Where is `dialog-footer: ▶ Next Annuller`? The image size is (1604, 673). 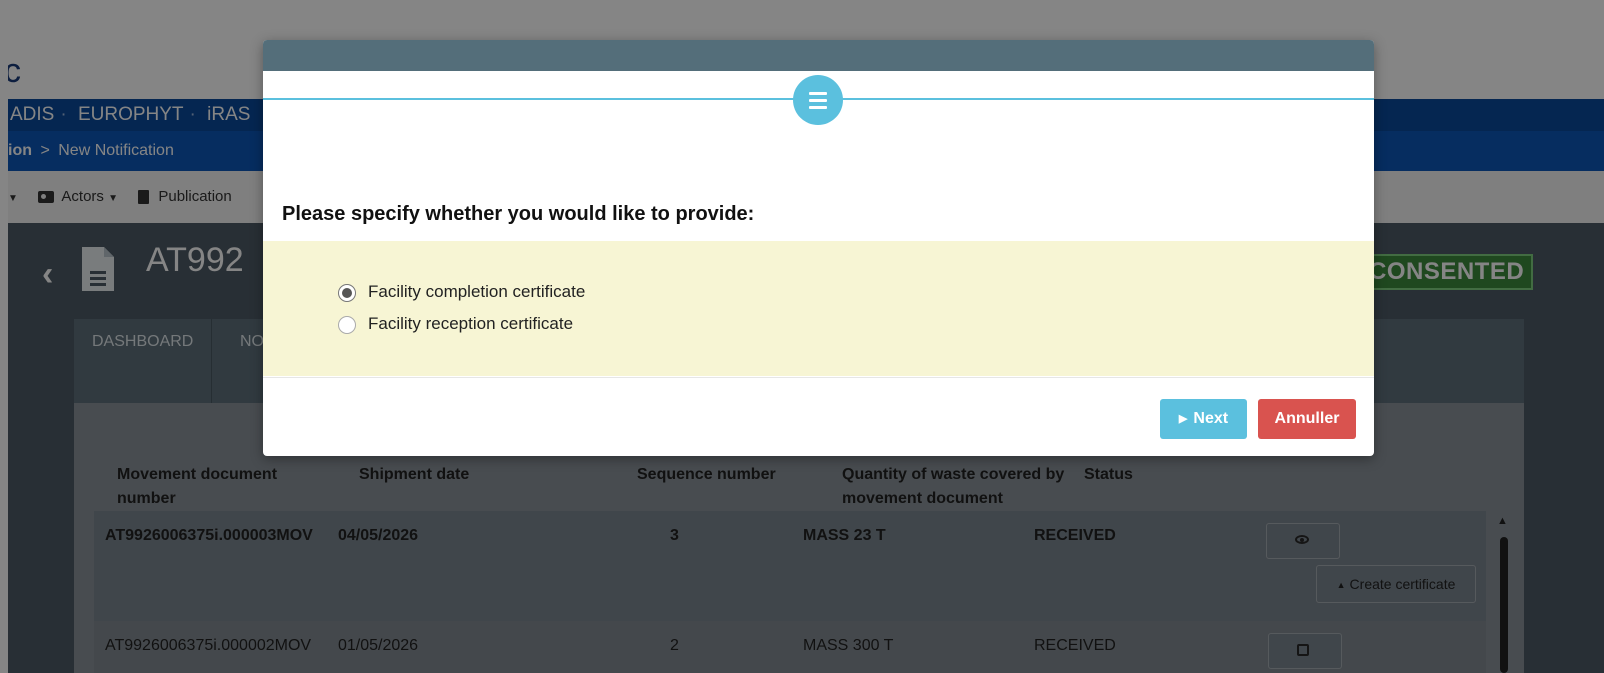
dialog-footer: ▶ Next Annuller is located at coordinates (818, 416).